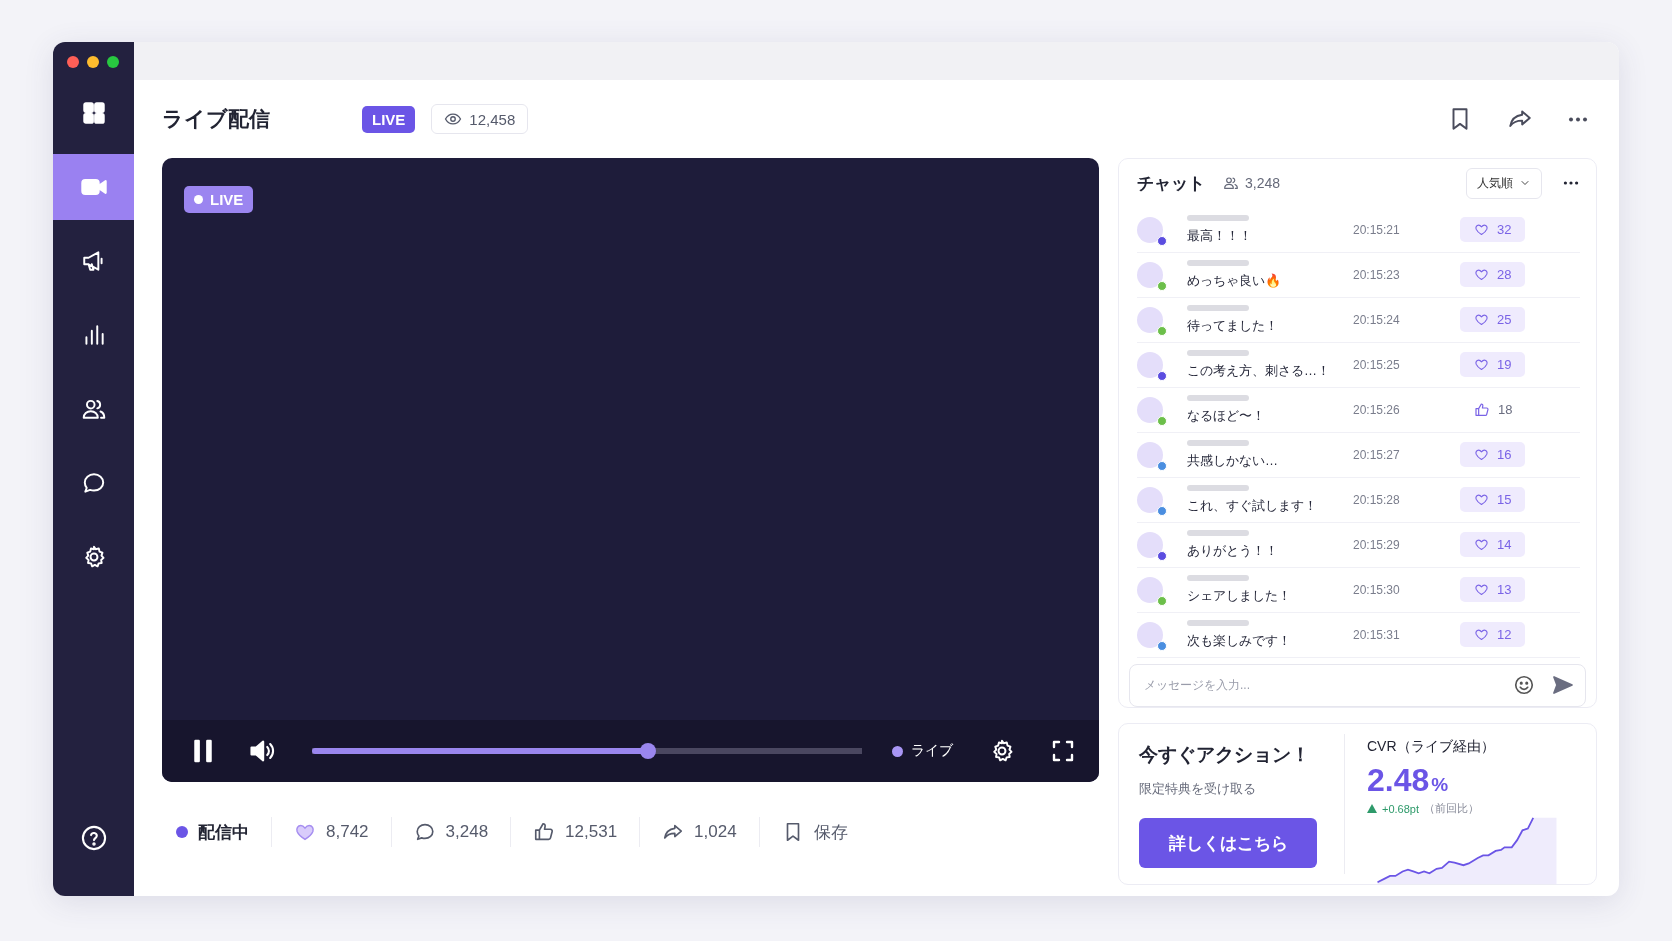 Image resolution: width=1672 pixels, height=941 pixels. I want to click on like-count: 14, so click(1493, 545).